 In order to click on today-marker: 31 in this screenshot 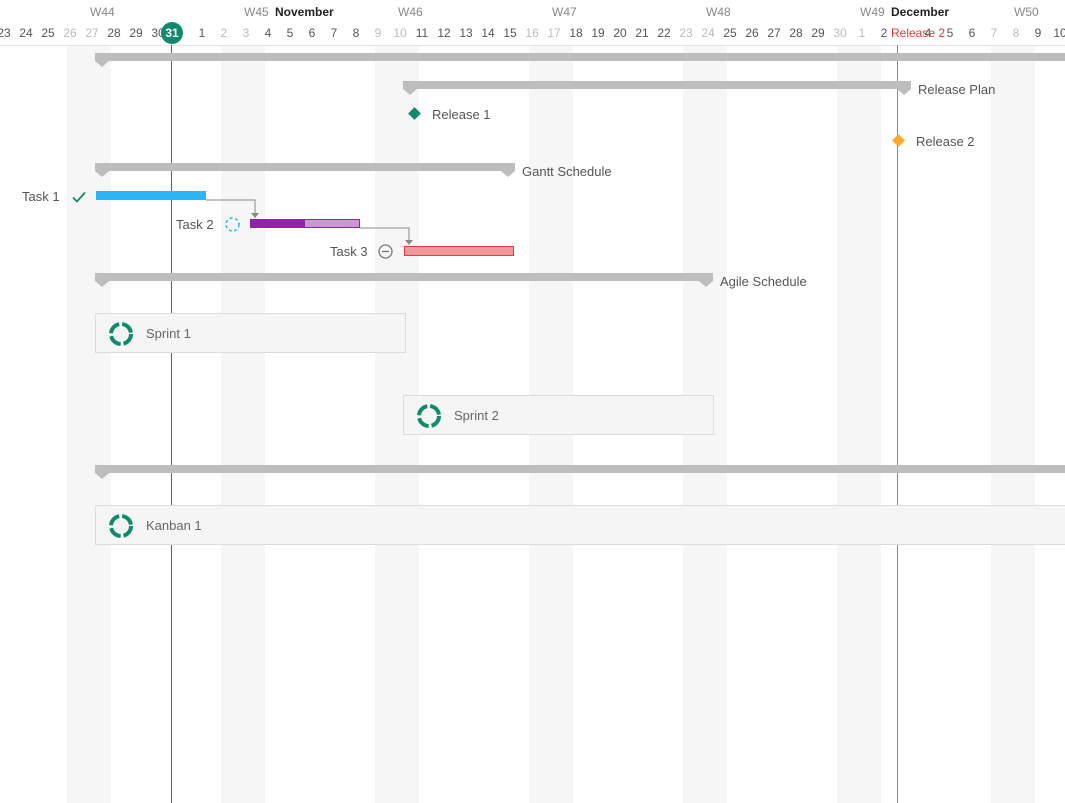, I will do `click(172, 33)`.